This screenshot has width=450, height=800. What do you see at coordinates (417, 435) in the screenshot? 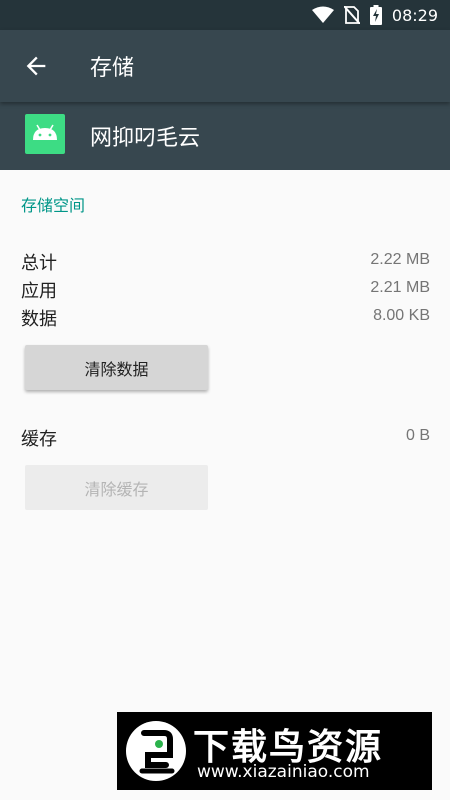
I see `cache-value: 0 B` at bounding box center [417, 435].